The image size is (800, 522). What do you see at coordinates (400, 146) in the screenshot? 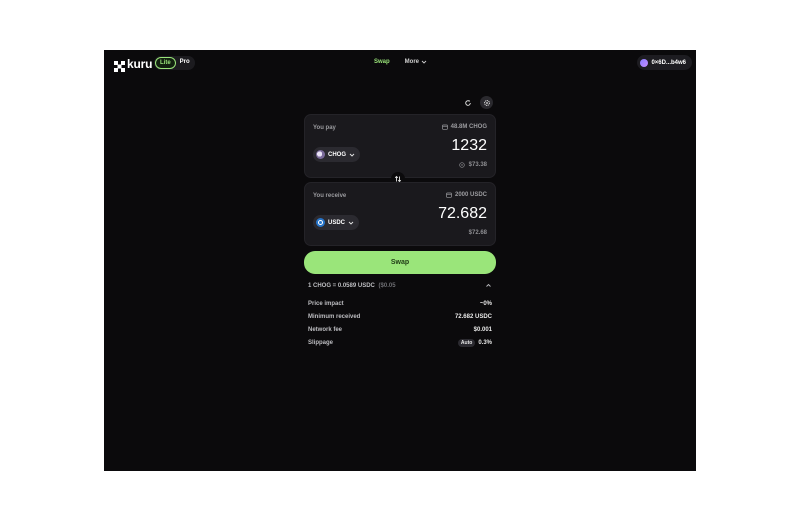
I see `pay-card: You pay 48.8M CHOG CHOG 1232 $73.38` at bounding box center [400, 146].